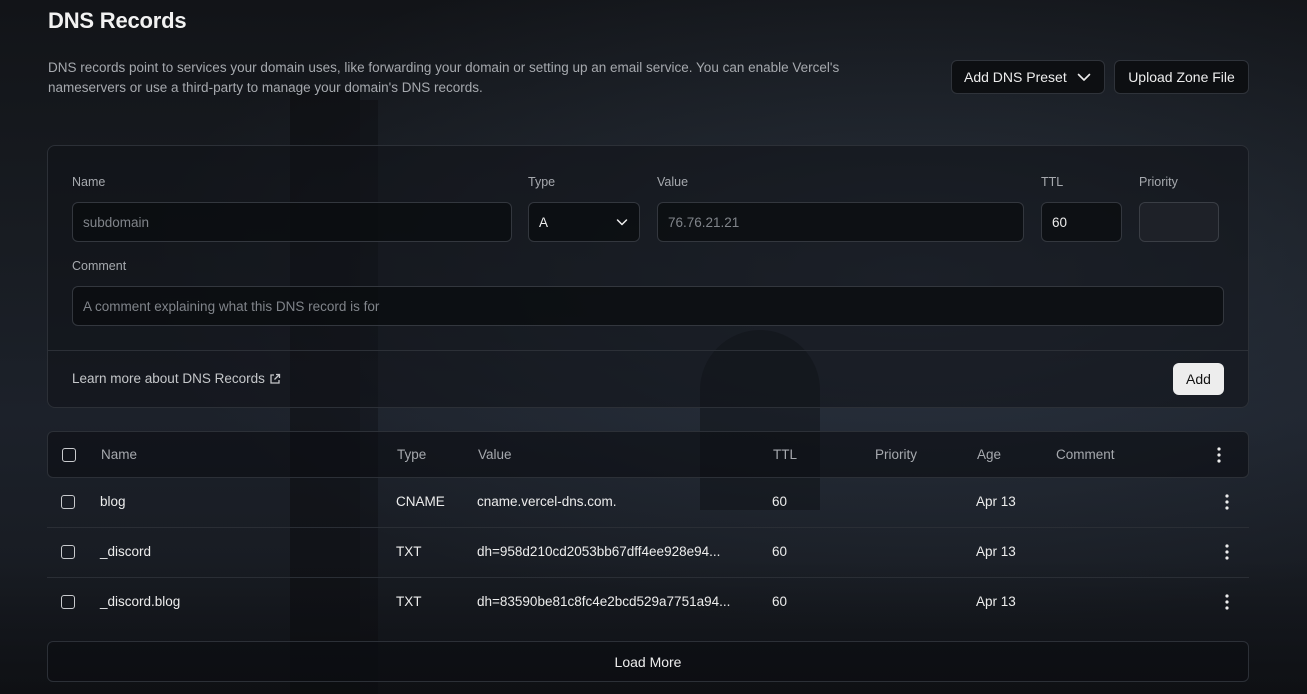 The image size is (1307, 694). What do you see at coordinates (648, 661) in the screenshot?
I see `load-more-button: Load More` at bounding box center [648, 661].